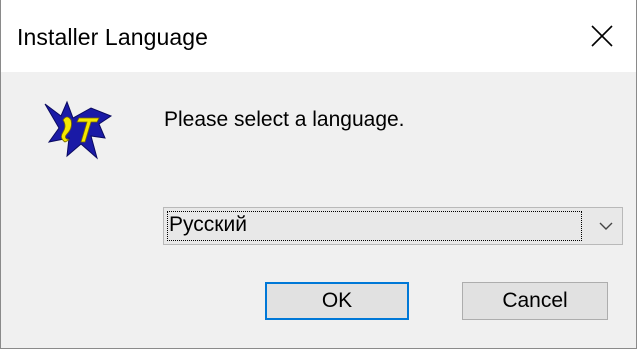 This screenshot has height=349, width=637. Describe the element at coordinates (78, 130) in the screenshot. I see `installer-logo-icon` at that location.